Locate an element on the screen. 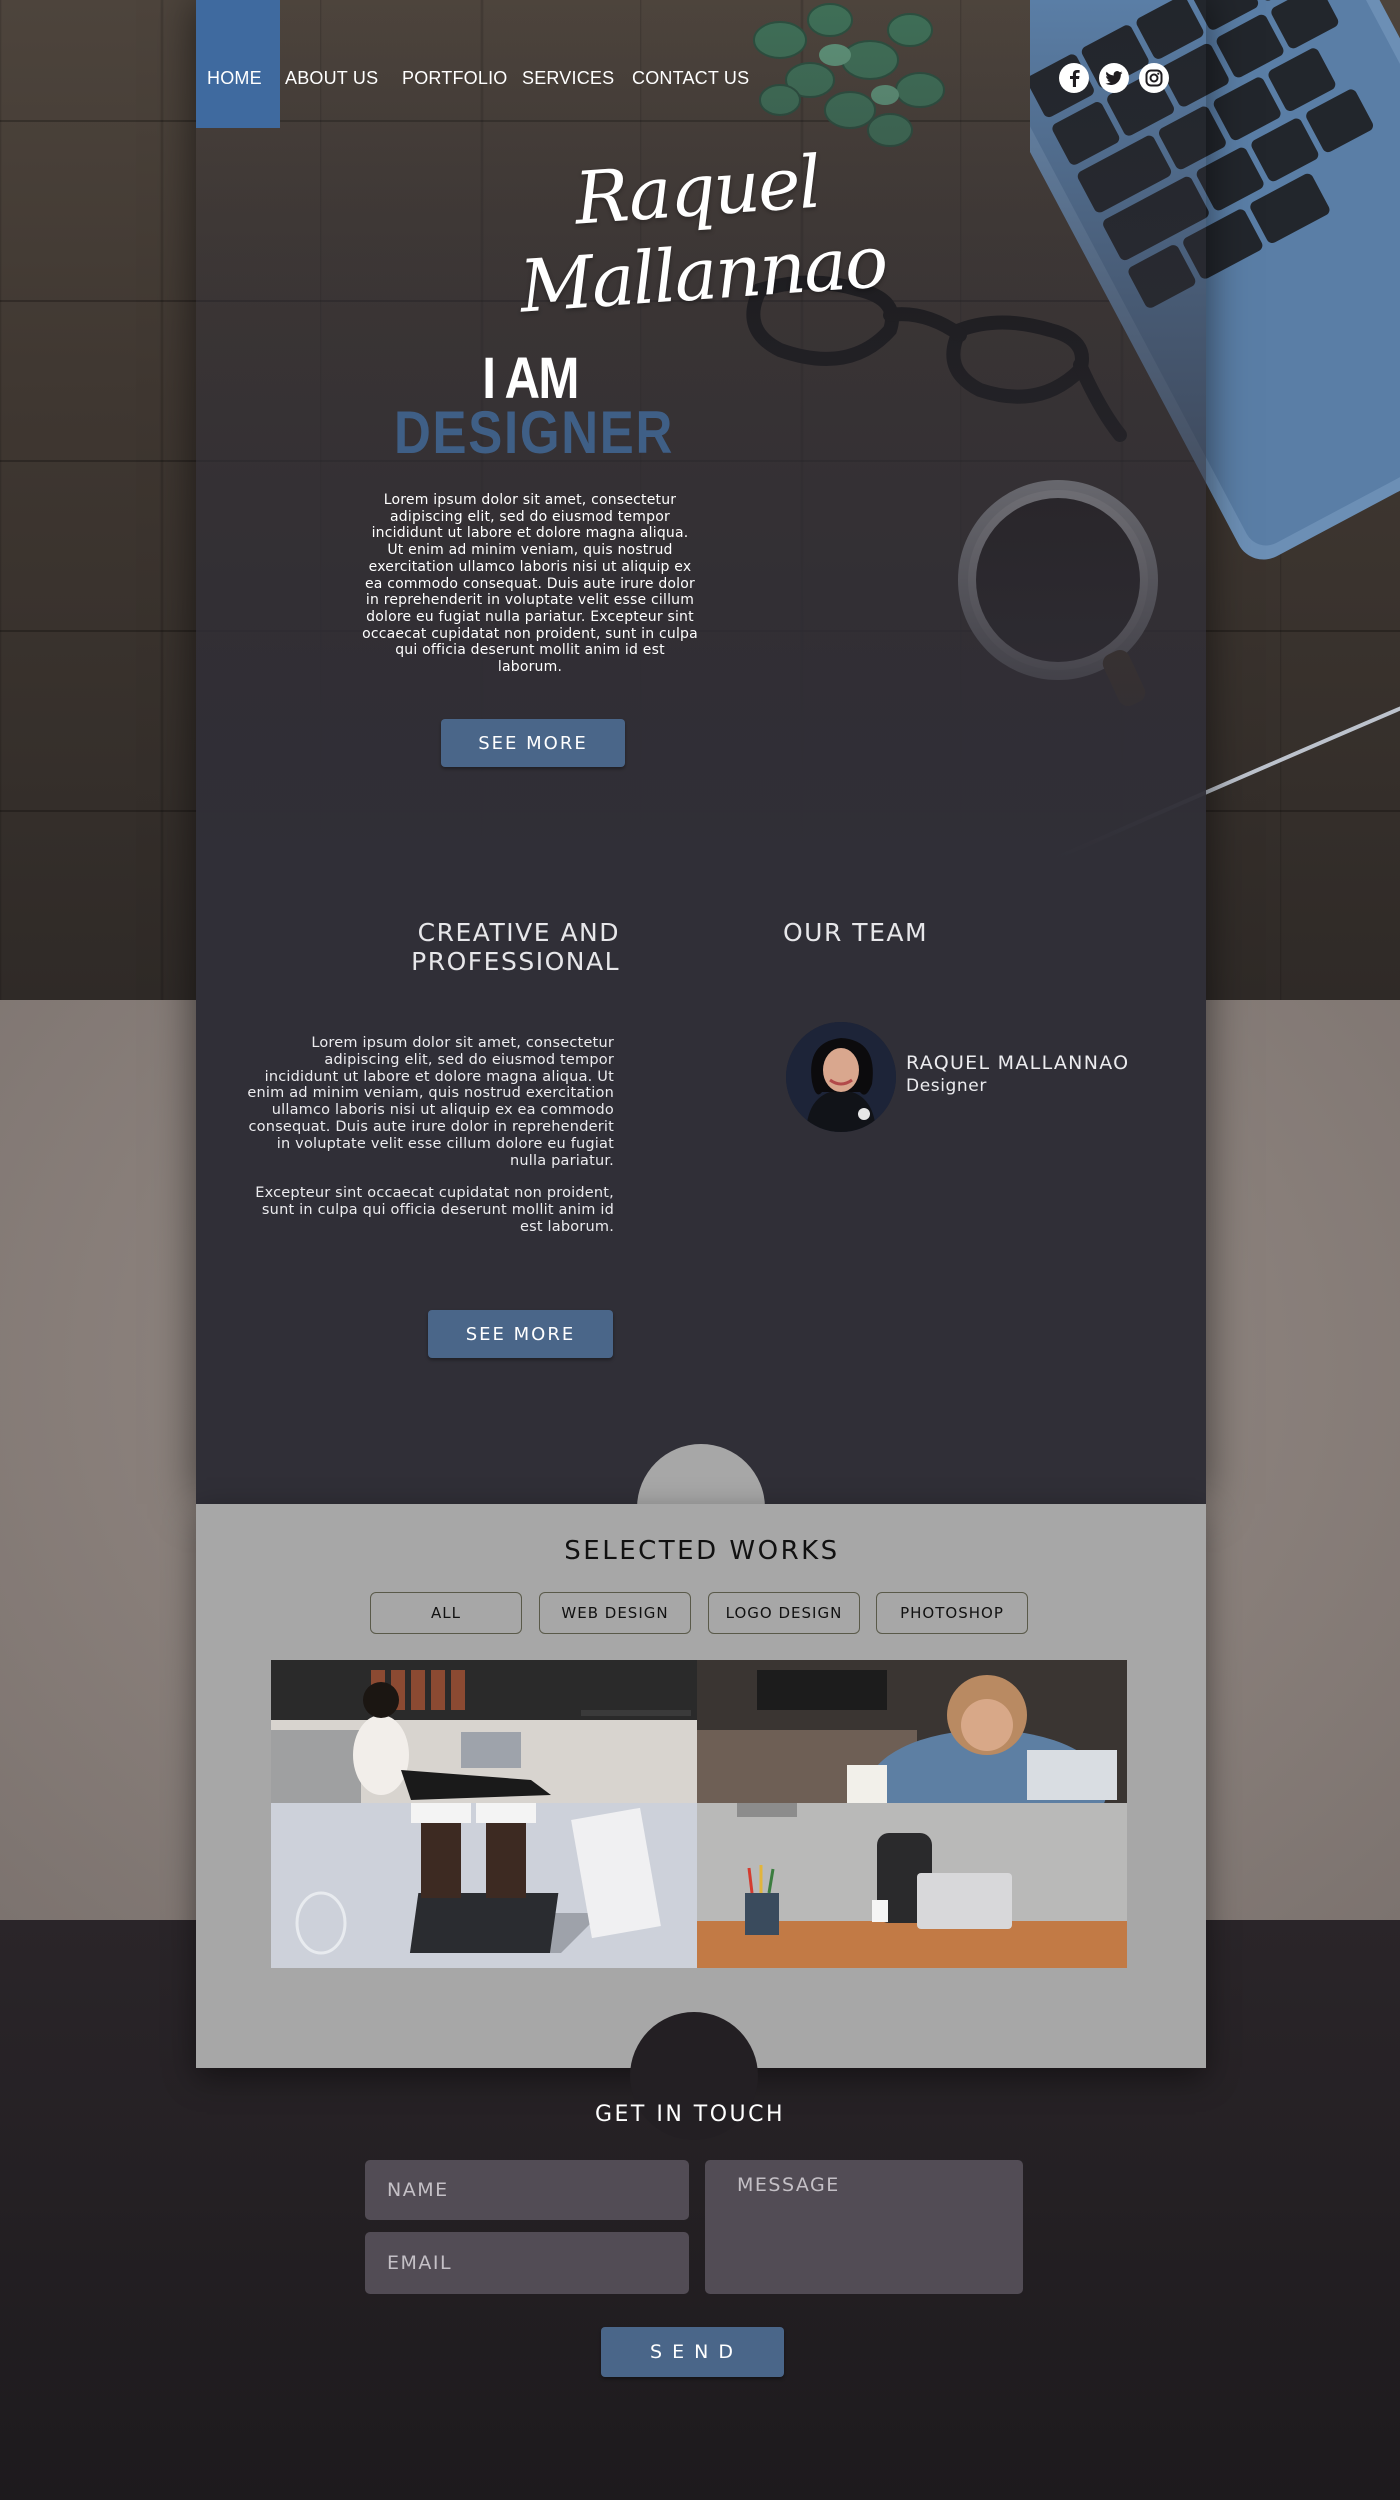 This screenshot has width=1400, height=2500. filter-logo-design-button: LOGO DESIGN is located at coordinates (784, 1613).